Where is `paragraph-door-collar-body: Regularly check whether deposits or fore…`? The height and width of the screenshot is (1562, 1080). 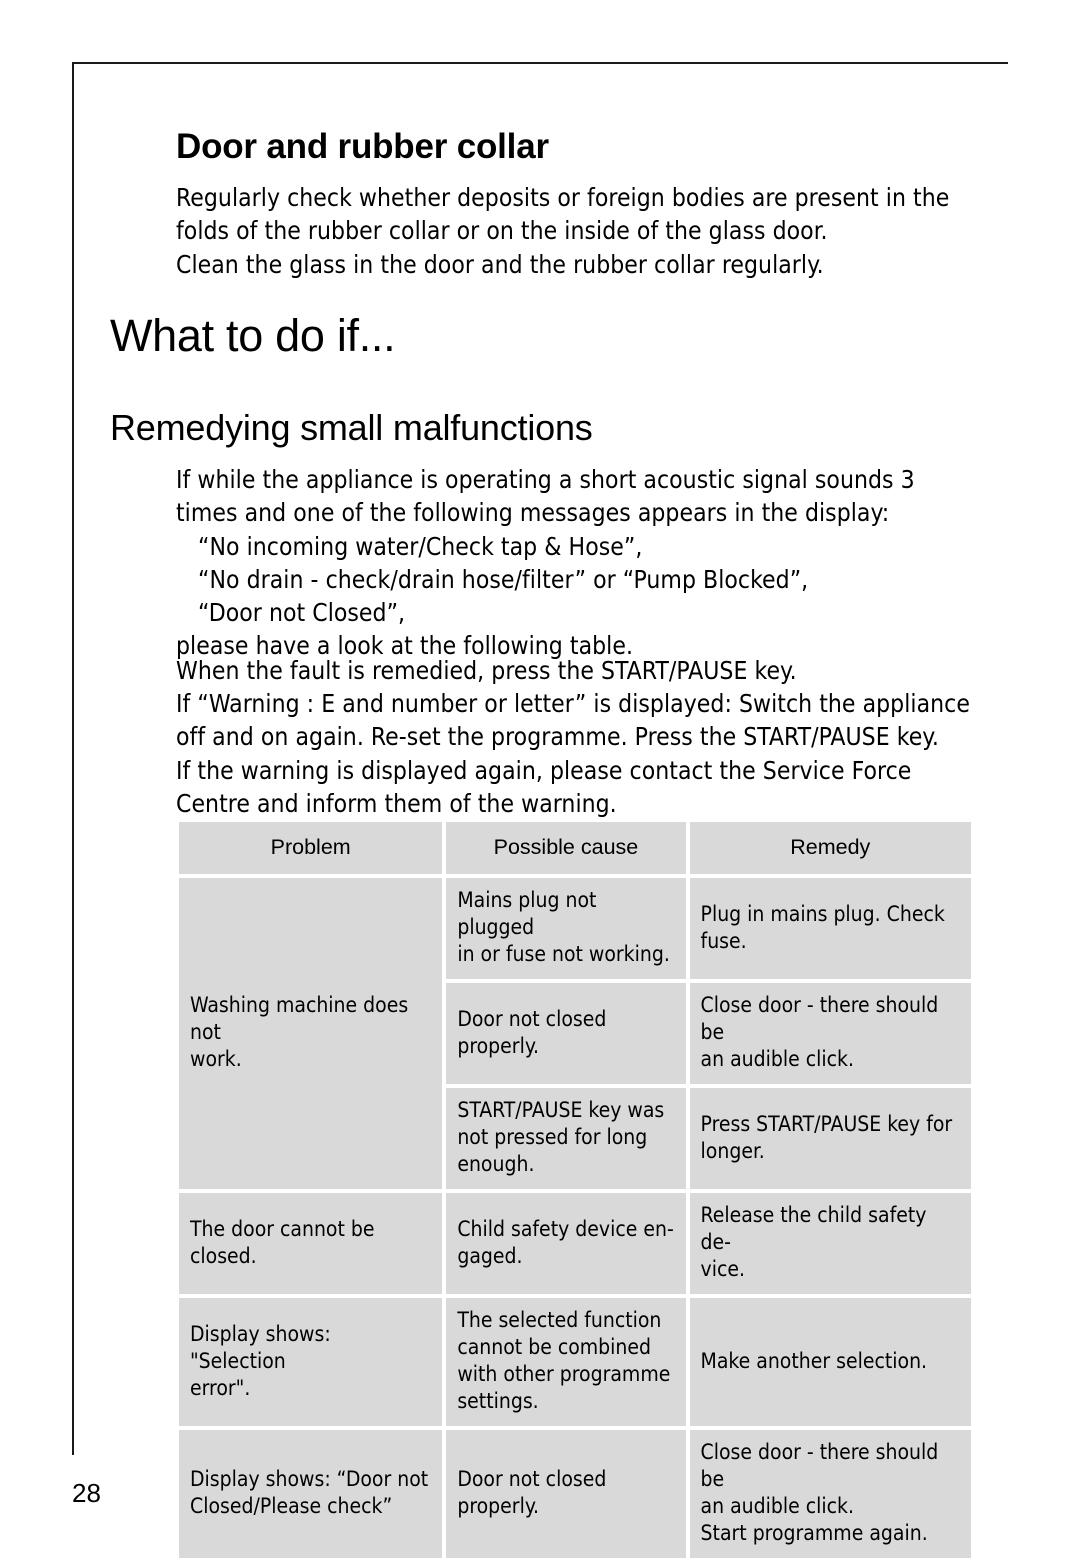 paragraph-door-collar-body: Regularly check whether deposits or fore… is located at coordinates (563, 230).